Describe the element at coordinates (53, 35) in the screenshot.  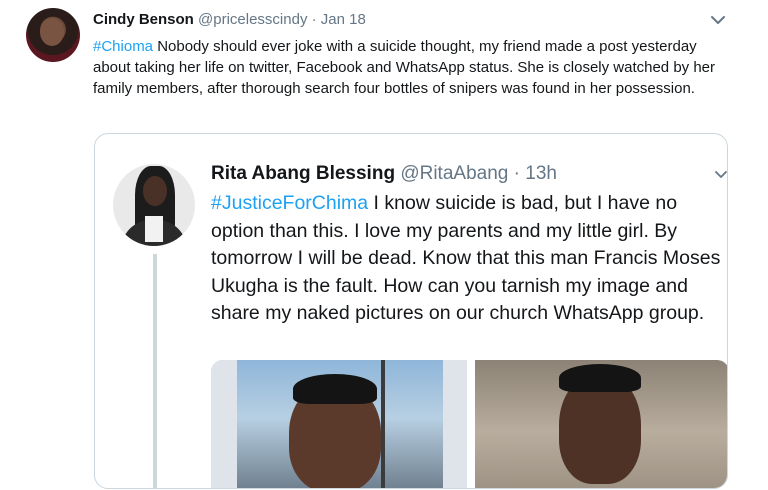
I see `author-avatar` at that location.